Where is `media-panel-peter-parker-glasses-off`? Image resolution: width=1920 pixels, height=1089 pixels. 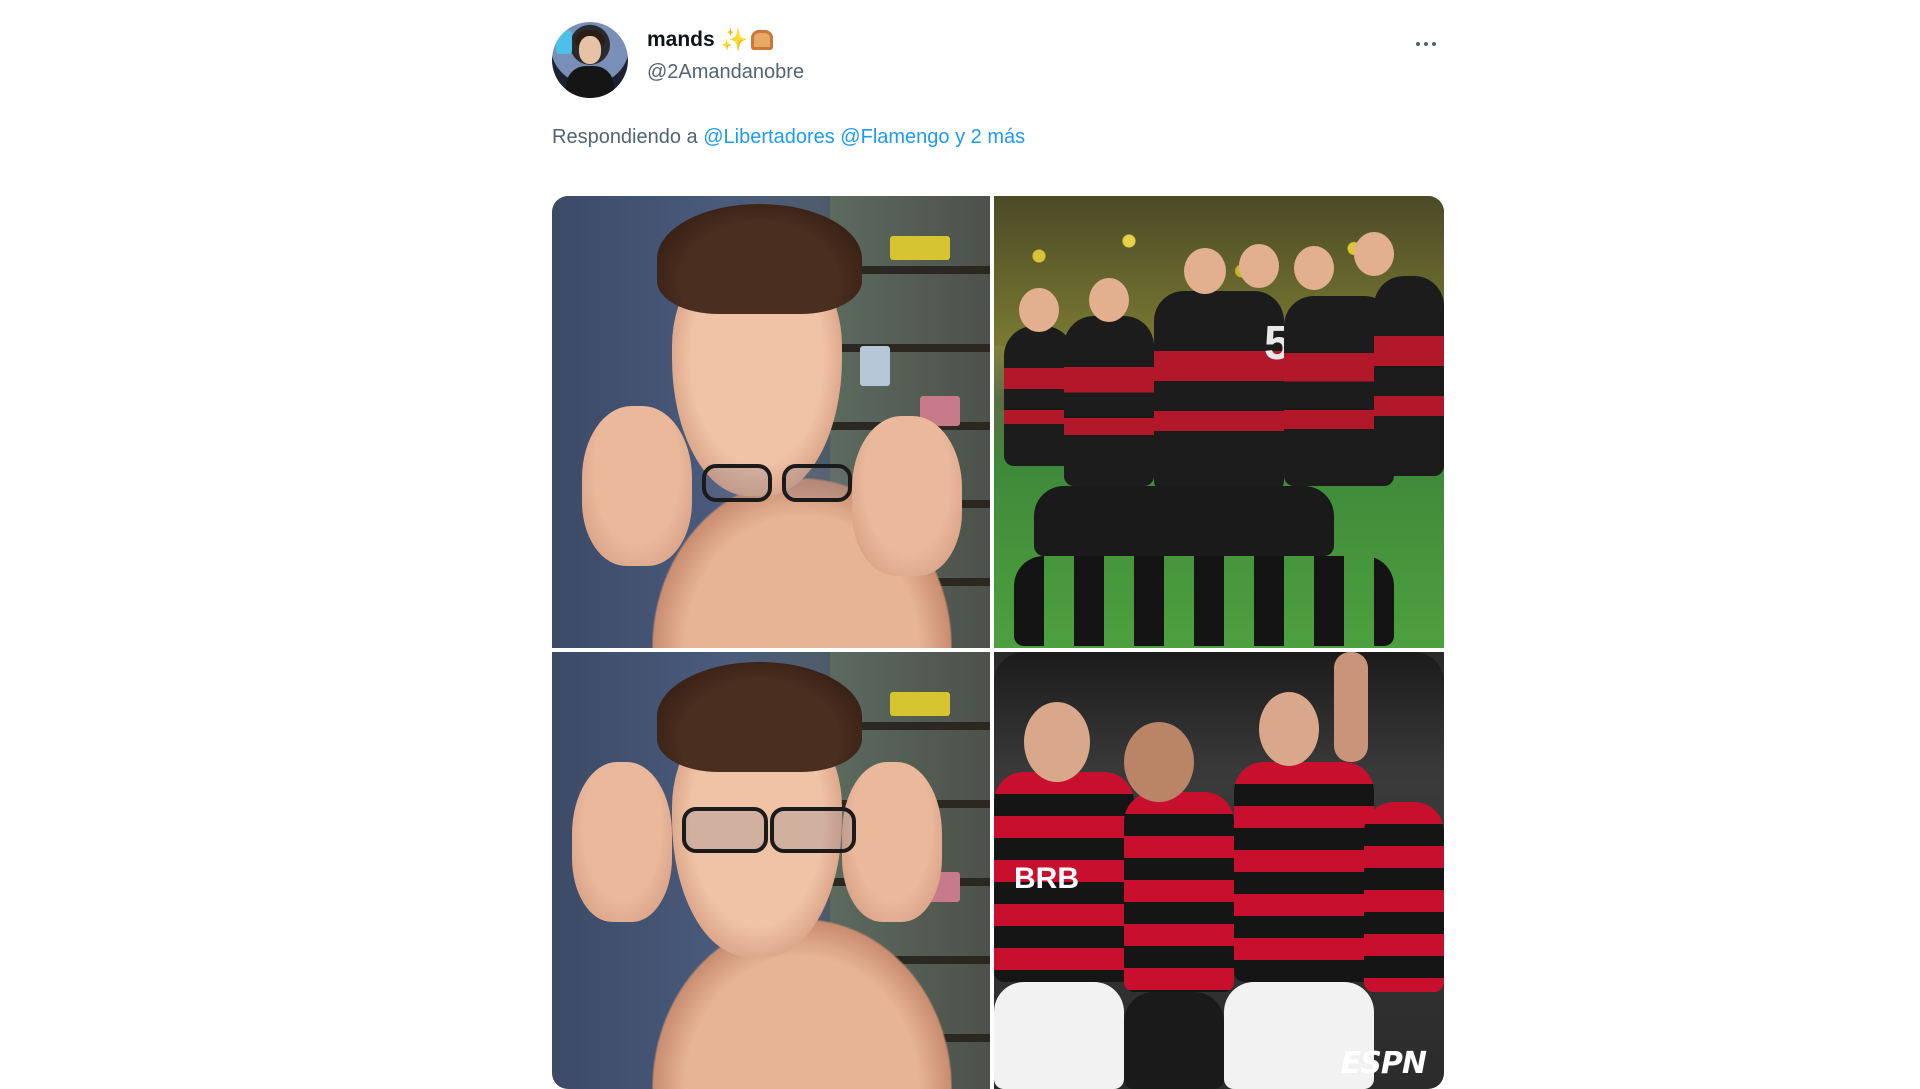 media-panel-peter-parker-glasses-off is located at coordinates (771, 422).